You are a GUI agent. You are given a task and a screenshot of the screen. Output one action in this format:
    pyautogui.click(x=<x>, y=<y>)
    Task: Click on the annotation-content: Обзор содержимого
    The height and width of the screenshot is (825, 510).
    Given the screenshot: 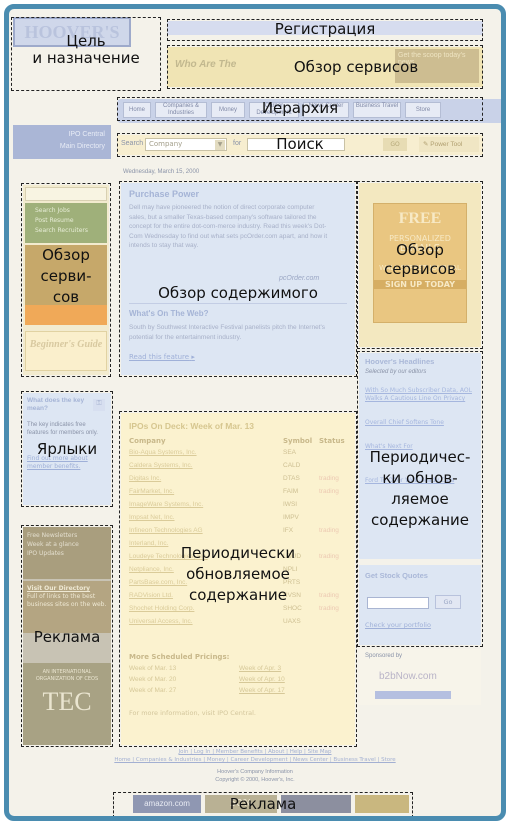 What is the action you would take?
    pyautogui.click(x=238, y=293)
    